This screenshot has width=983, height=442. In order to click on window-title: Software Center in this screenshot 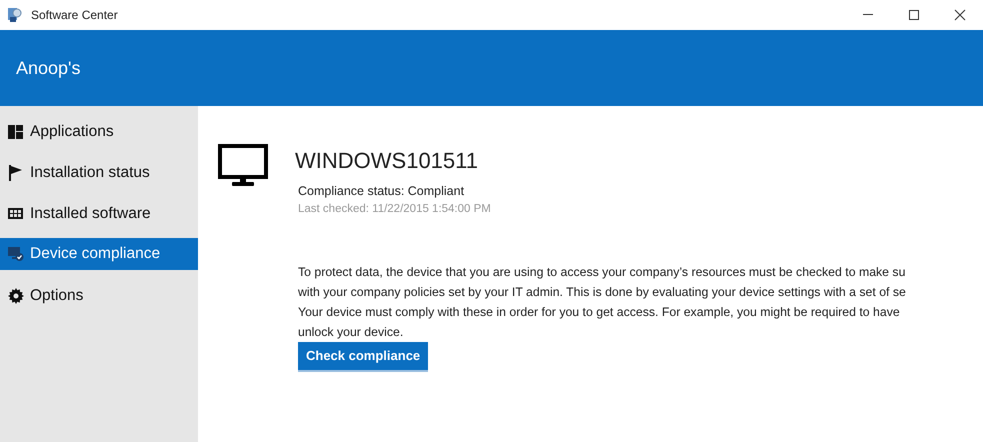, I will do `click(74, 15)`.